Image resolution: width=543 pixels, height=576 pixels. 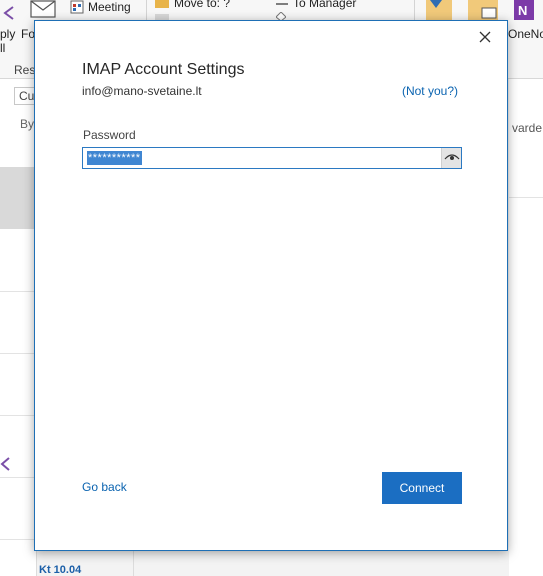 I want to click on message-list: Cur By Kt 10.04, so click(x=40, y=327).